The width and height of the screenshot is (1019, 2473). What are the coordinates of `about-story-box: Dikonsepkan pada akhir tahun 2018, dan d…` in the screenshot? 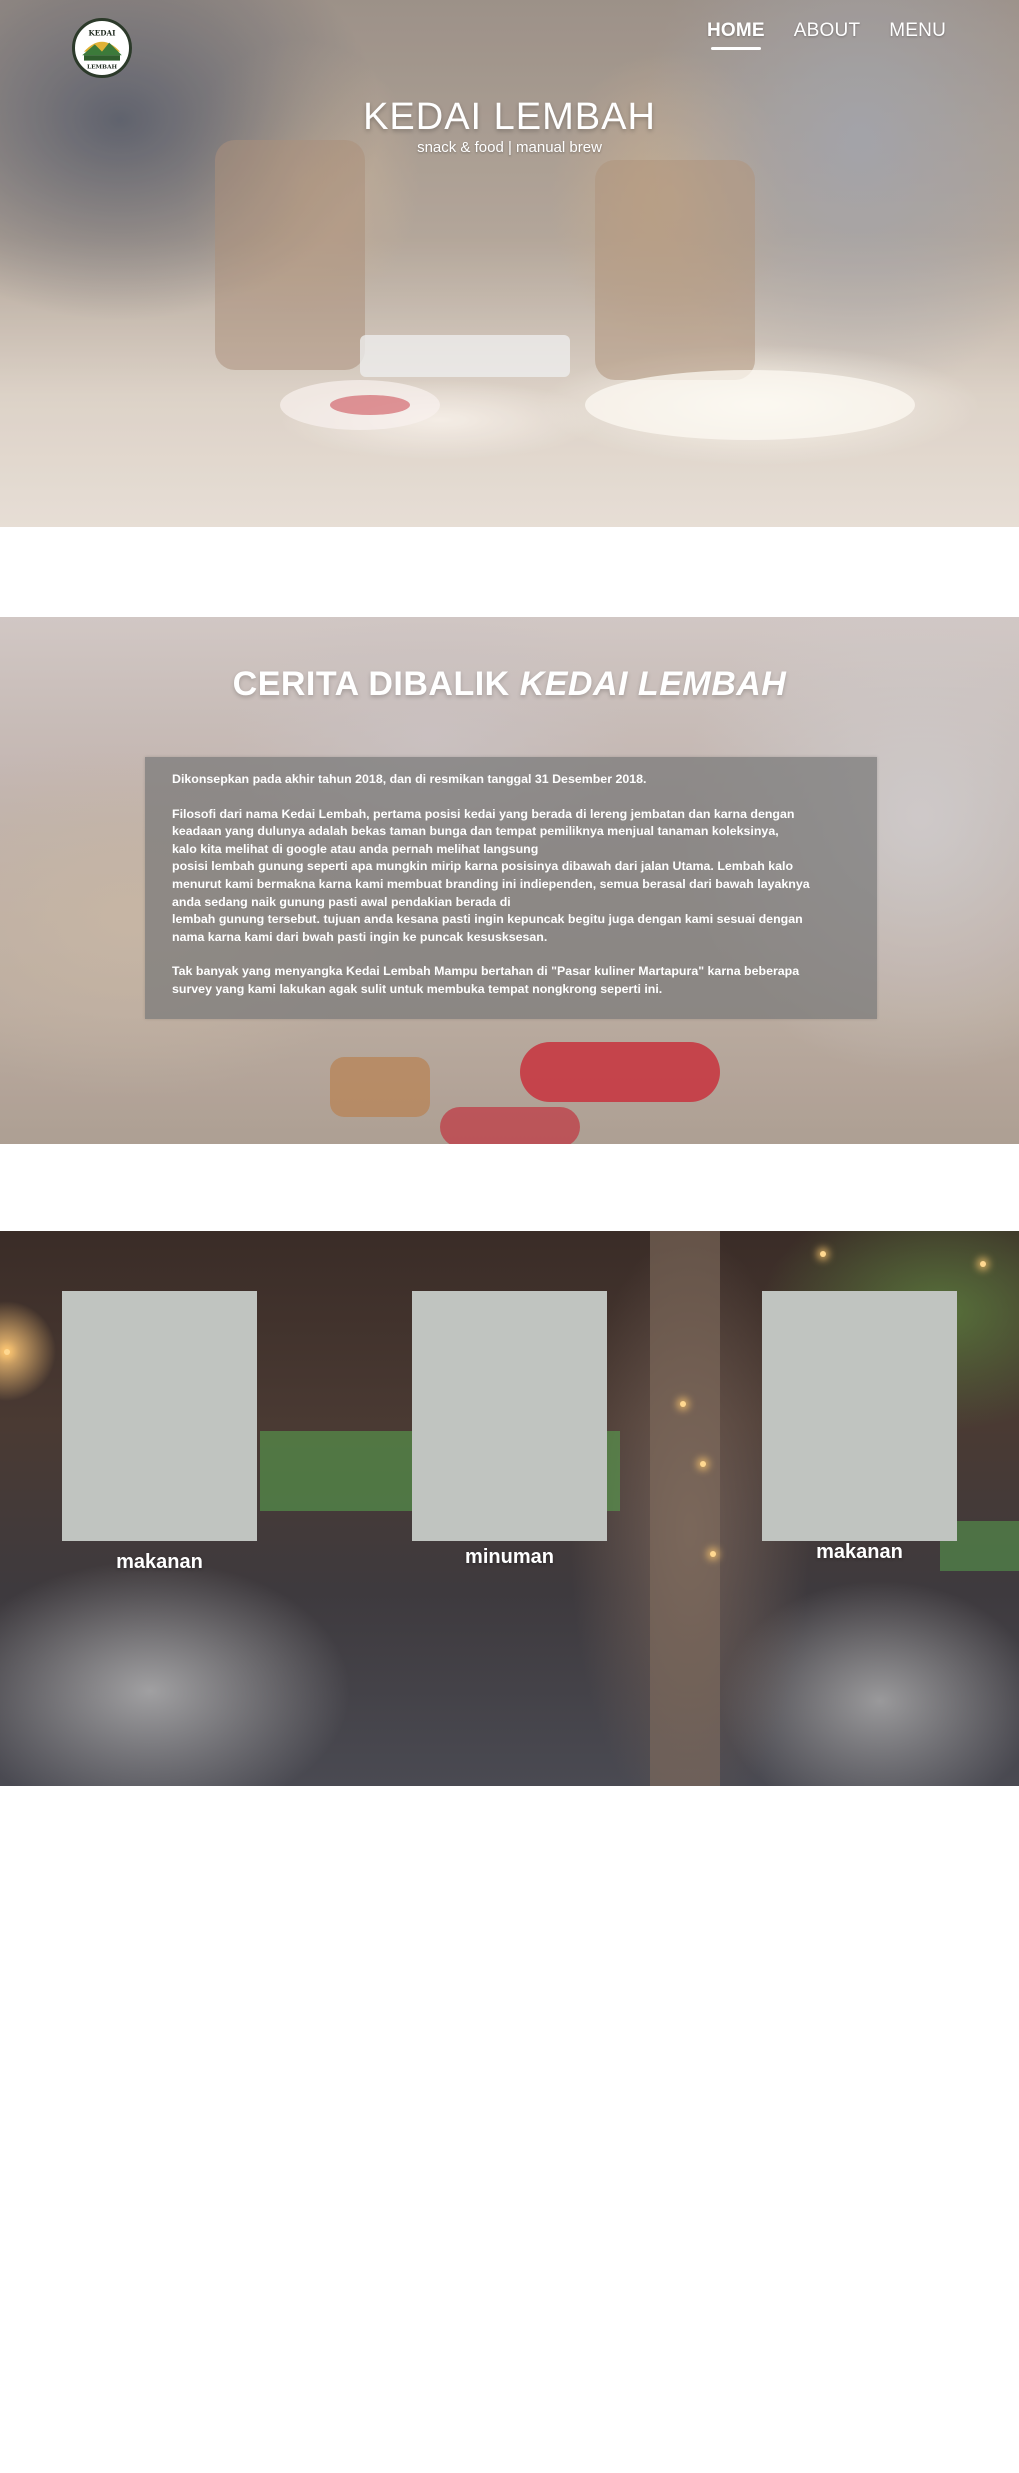 It's located at (511, 888).